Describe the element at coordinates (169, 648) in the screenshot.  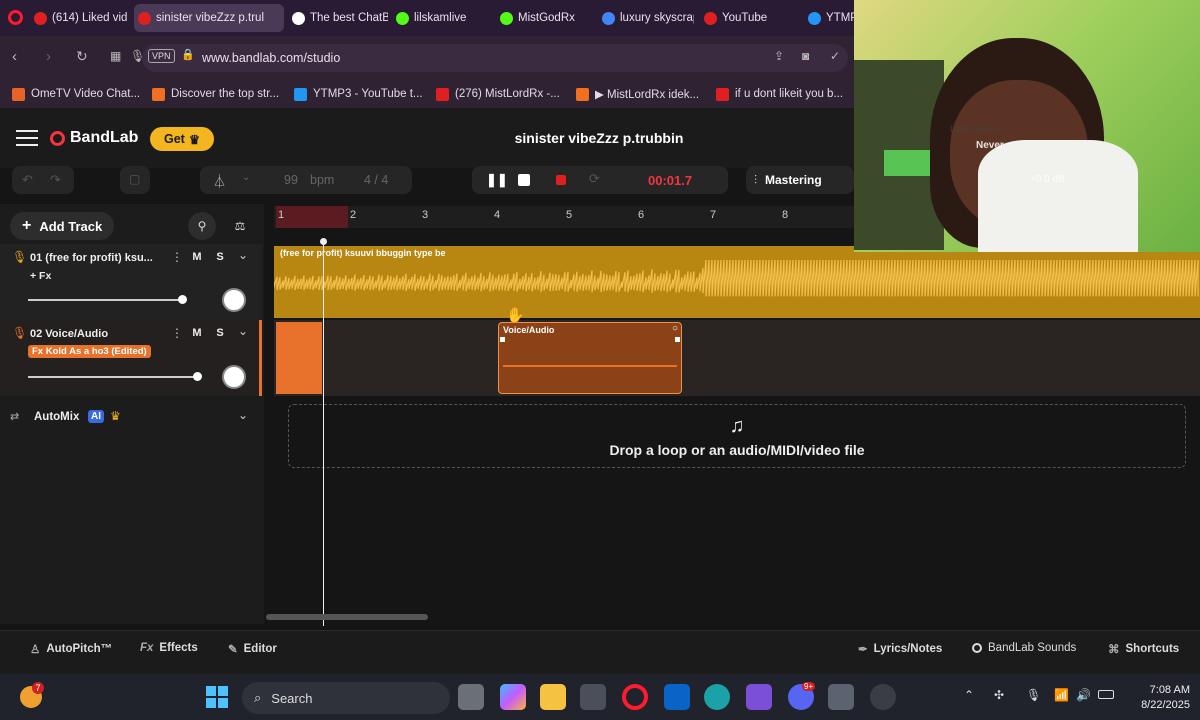
I see `effects-button: Fx Effects` at that location.